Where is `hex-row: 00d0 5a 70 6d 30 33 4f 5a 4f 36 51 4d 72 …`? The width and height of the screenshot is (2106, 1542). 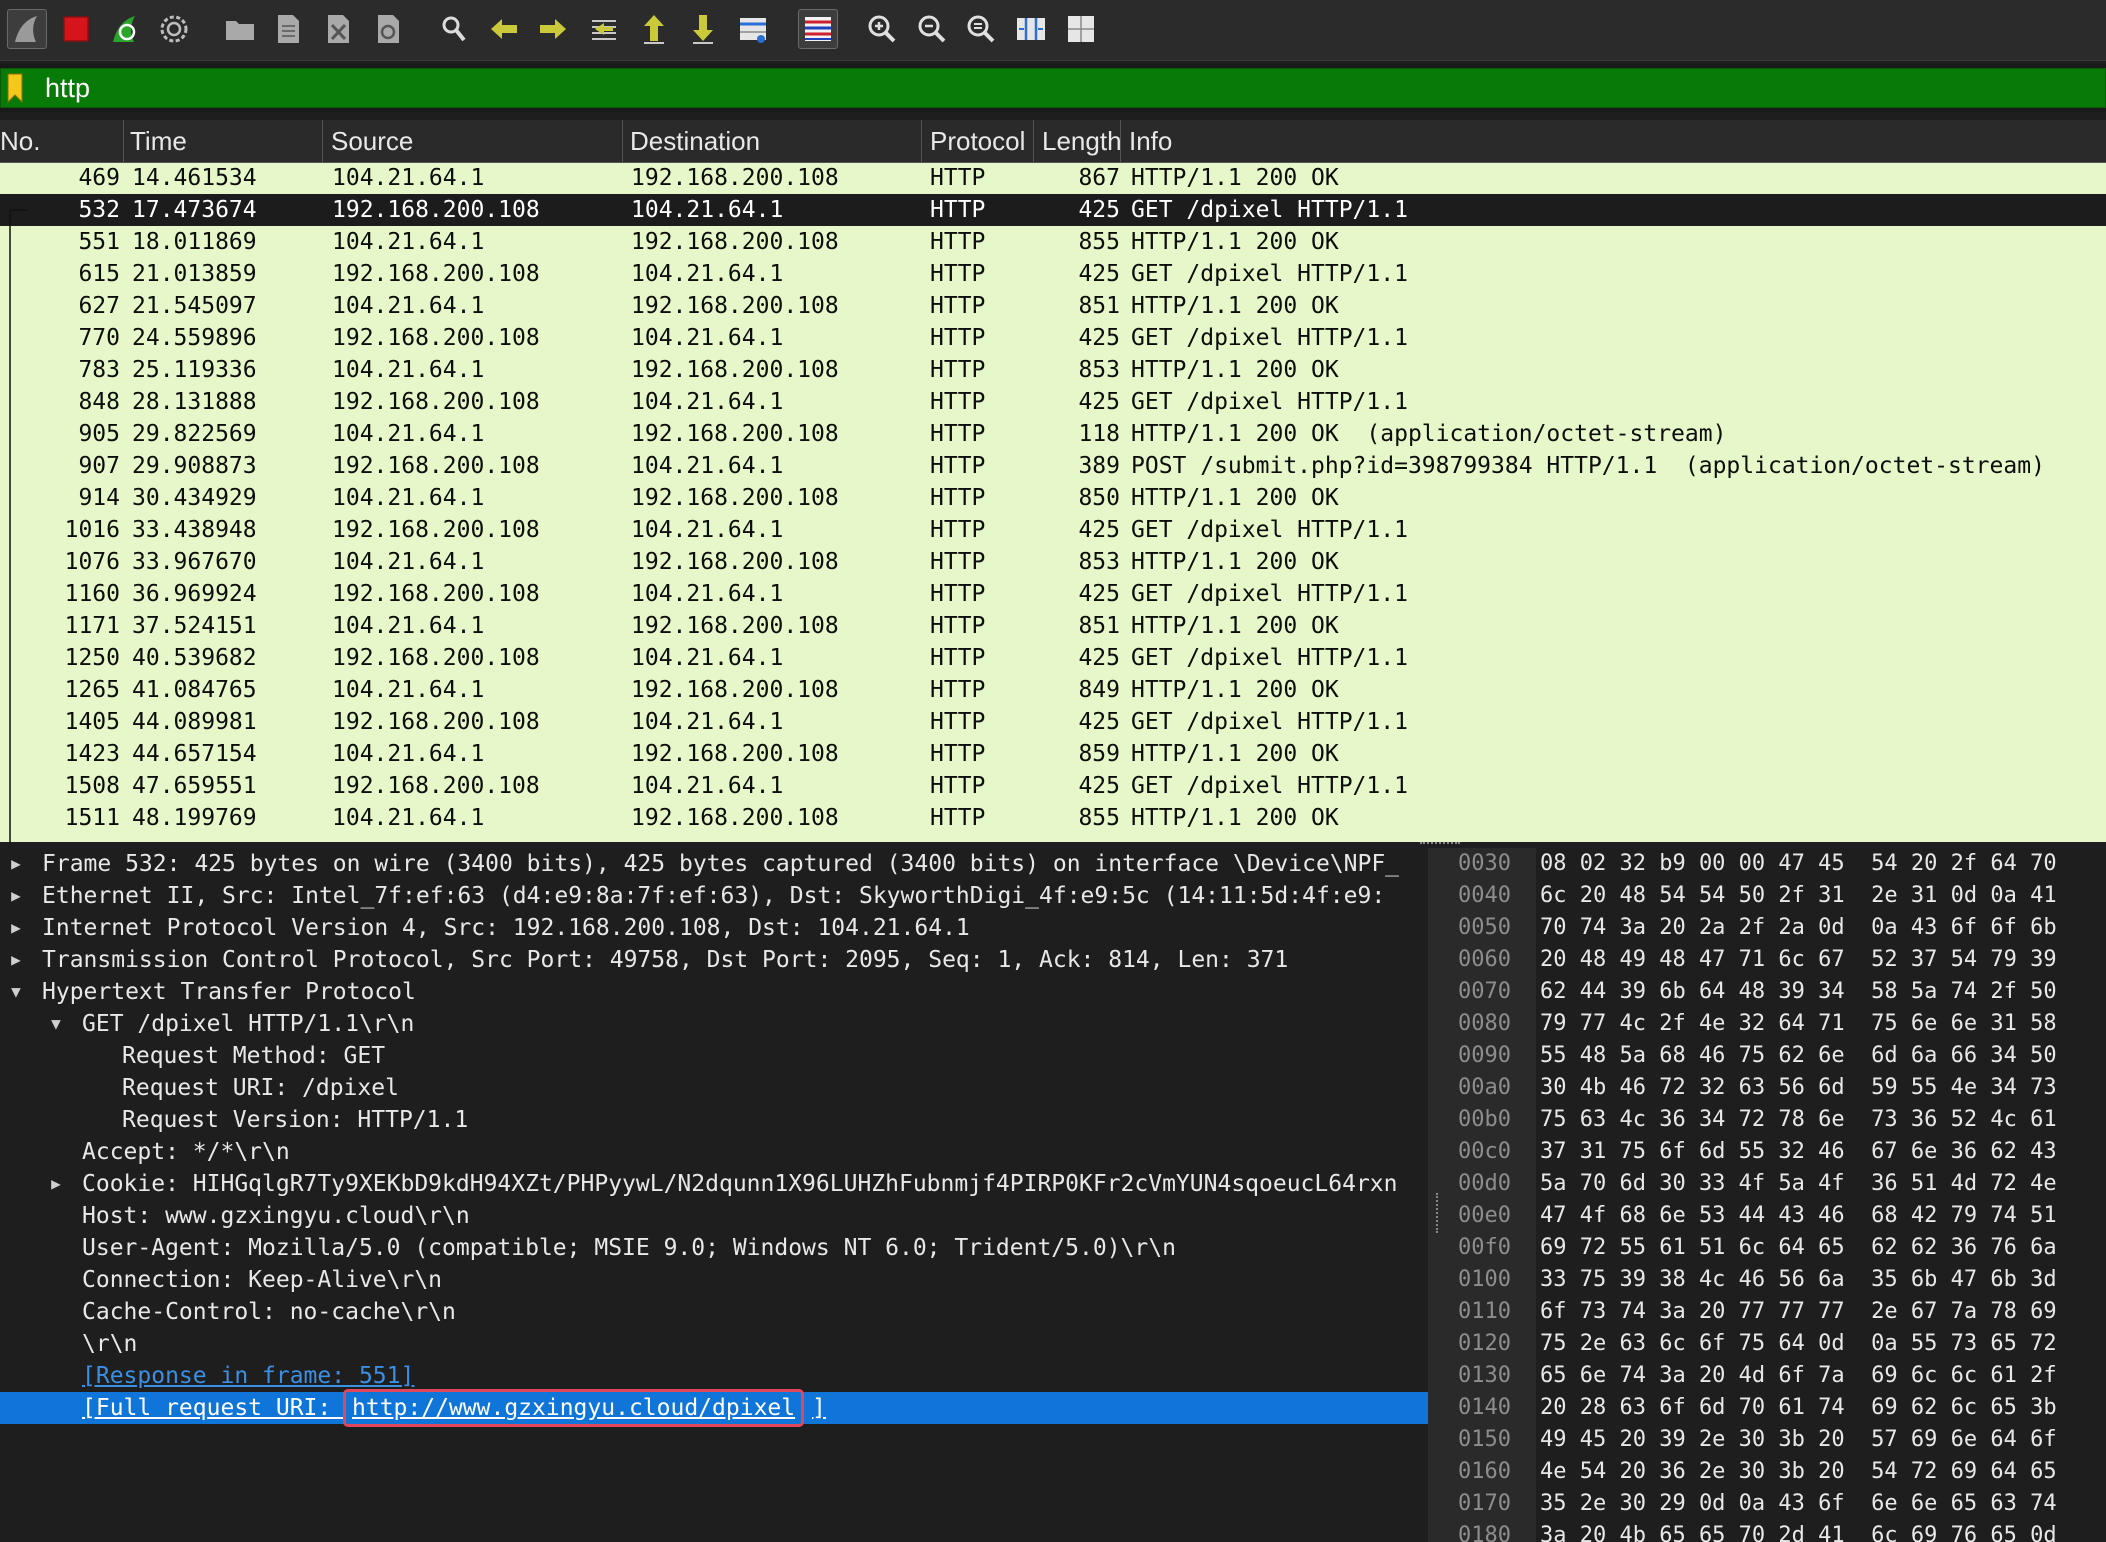 hex-row: 00d0 5a 70 6d 30 33 4f 5a 4f 36 51 4d 72 … is located at coordinates (1778, 1184).